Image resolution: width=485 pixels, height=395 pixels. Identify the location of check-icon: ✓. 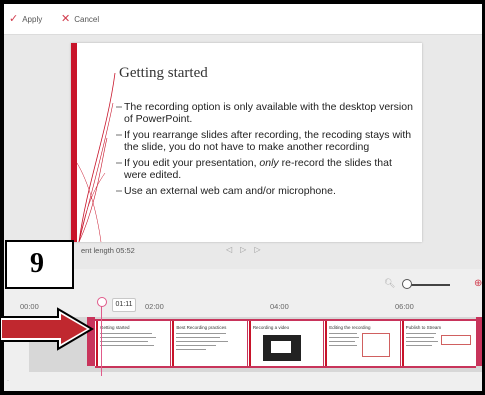
(14, 18).